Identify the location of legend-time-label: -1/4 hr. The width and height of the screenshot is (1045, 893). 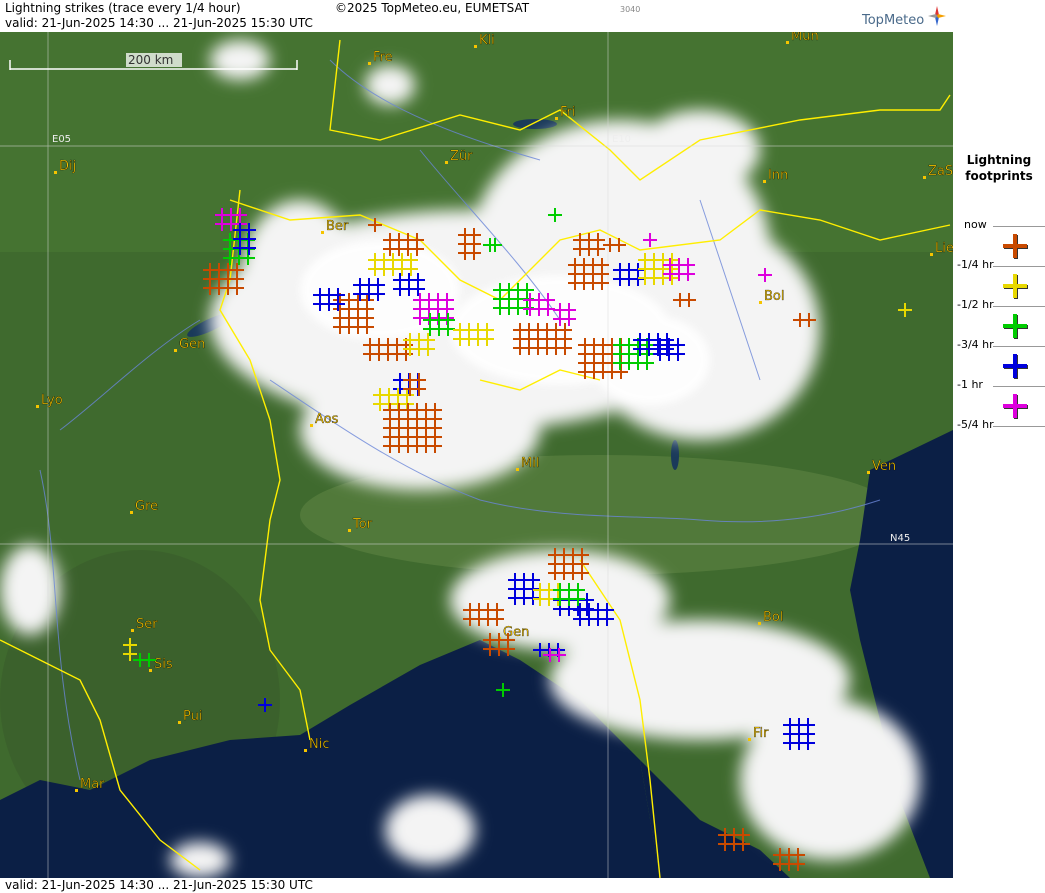
(975, 264).